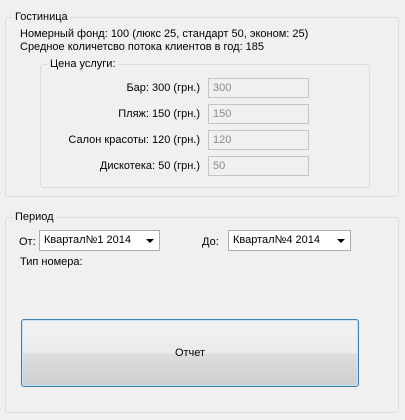 The height and width of the screenshot is (420, 405). I want to click on room-type-label: Тип номера:, so click(51, 262).